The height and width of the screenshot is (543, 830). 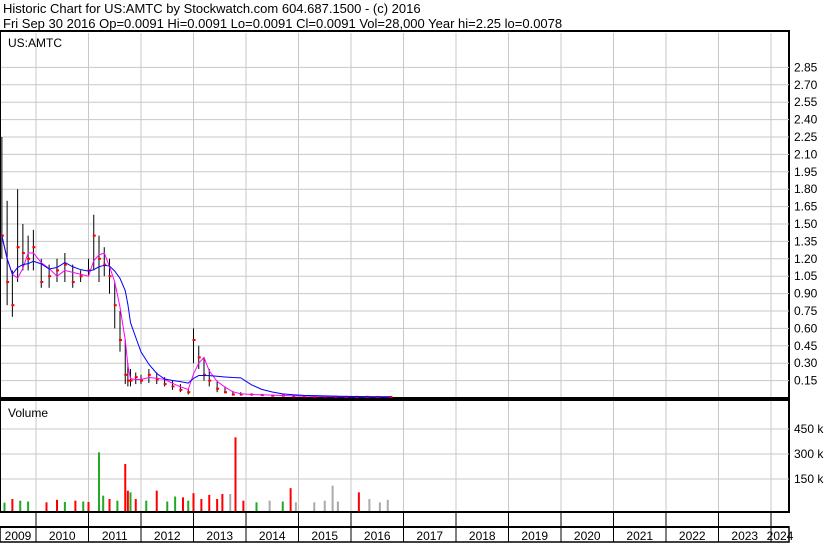 What do you see at coordinates (806, 311) in the screenshot?
I see `price-tick-label: 0.75` at bounding box center [806, 311].